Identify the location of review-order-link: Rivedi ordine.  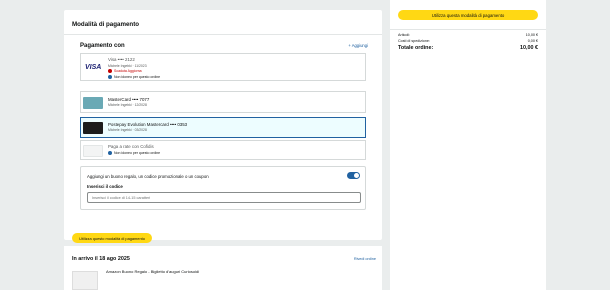
(365, 259).